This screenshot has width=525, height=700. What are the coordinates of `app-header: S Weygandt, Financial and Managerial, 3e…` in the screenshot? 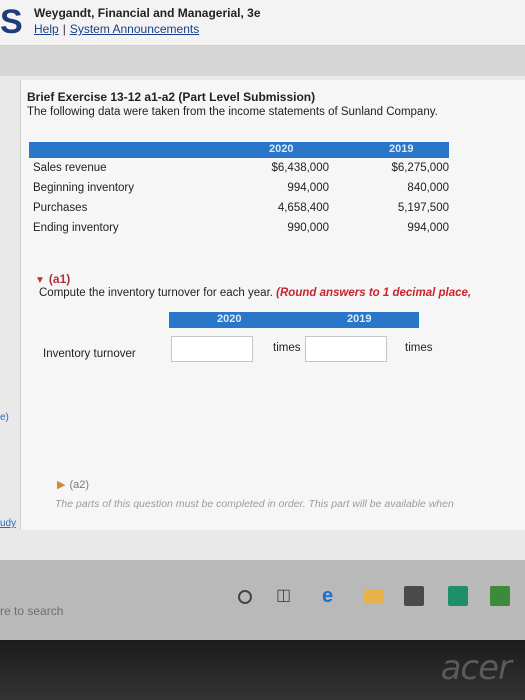 It's located at (262, 23).